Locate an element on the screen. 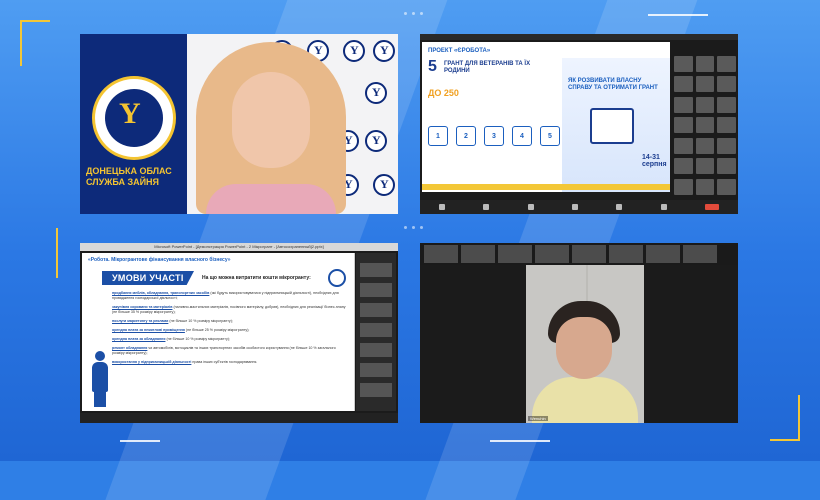 The height and width of the screenshot is (500, 820). step-item: 1 is located at coordinates (438, 136).